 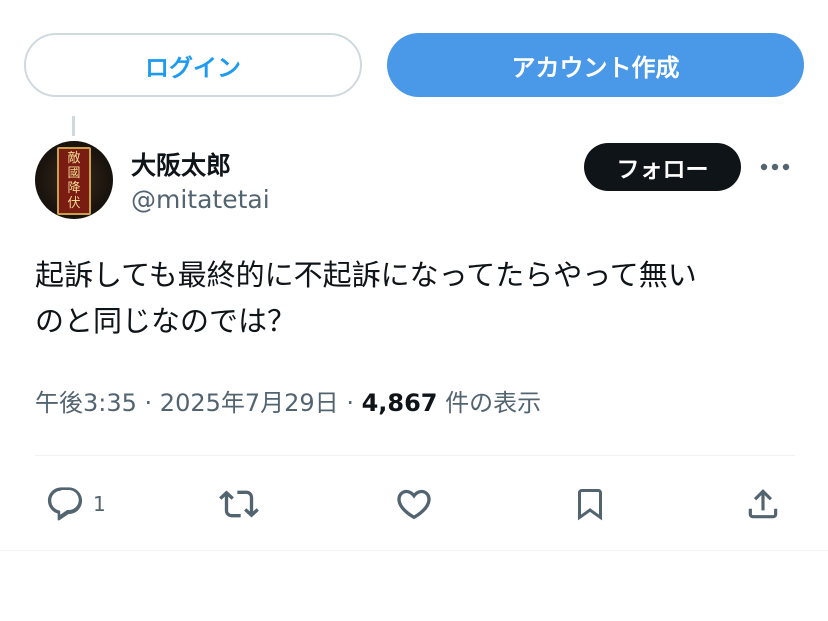 I want to click on like-button, so click(x=414, y=504).